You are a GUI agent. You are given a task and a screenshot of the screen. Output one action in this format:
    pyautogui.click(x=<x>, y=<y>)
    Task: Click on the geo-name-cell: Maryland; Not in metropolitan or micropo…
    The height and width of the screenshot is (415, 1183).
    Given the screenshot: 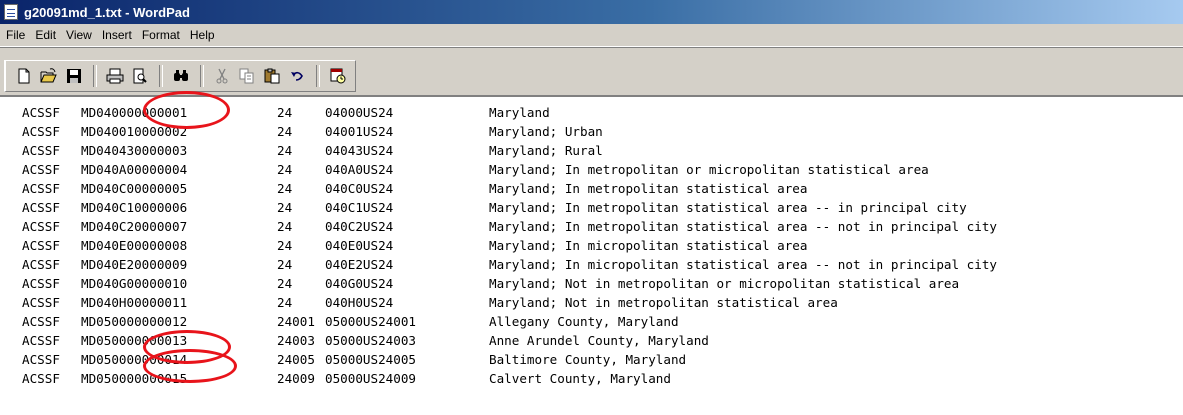 What is the action you would take?
    pyautogui.click(x=724, y=283)
    